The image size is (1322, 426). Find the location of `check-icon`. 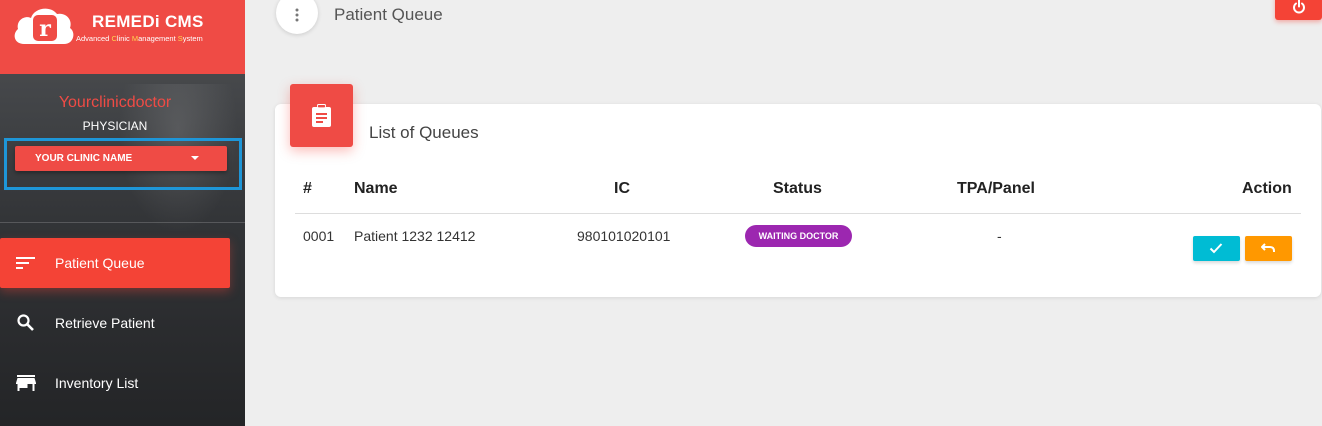

check-icon is located at coordinates (1216, 248).